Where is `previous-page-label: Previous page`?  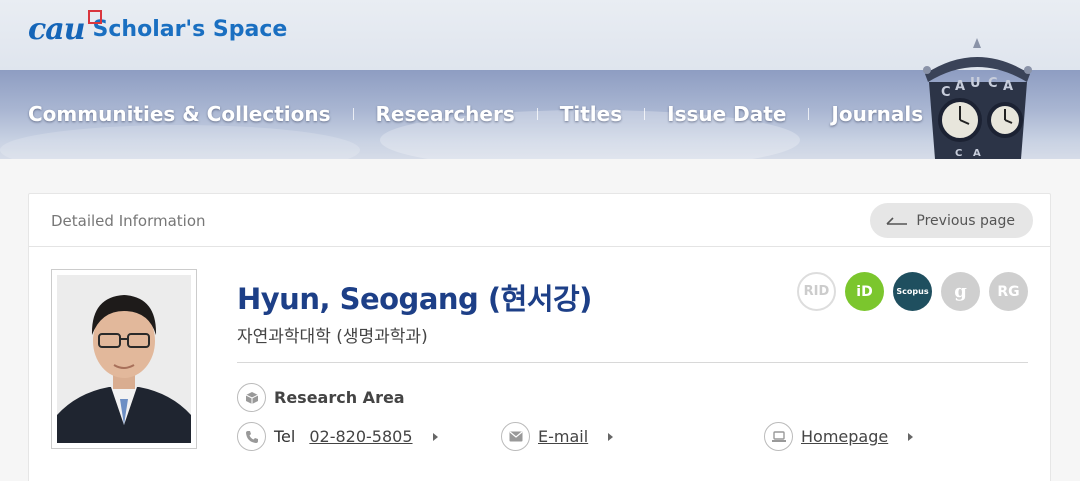
previous-page-label: Previous page is located at coordinates (965, 220).